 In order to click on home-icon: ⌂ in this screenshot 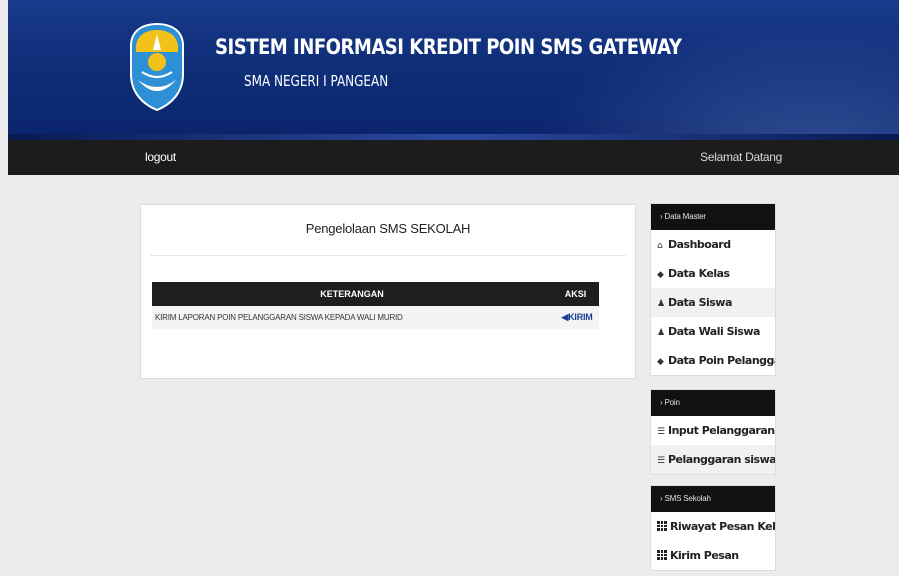, I will do `click(660, 246)`.